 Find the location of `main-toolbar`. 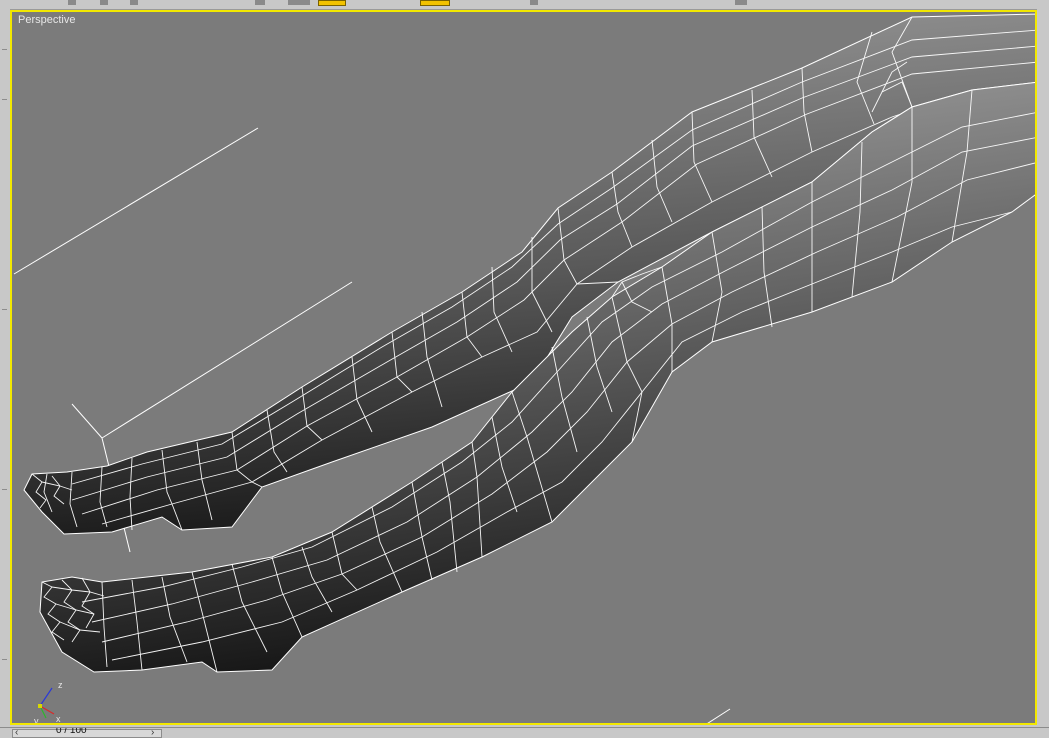

main-toolbar is located at coordinates (524, 5).